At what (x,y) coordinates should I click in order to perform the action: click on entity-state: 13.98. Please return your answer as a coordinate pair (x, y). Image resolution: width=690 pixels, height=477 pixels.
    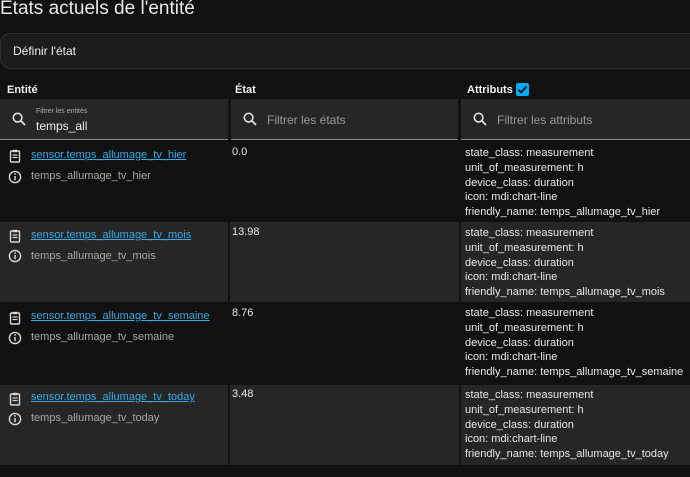
    Looking at the image, I should click on (246, 232).